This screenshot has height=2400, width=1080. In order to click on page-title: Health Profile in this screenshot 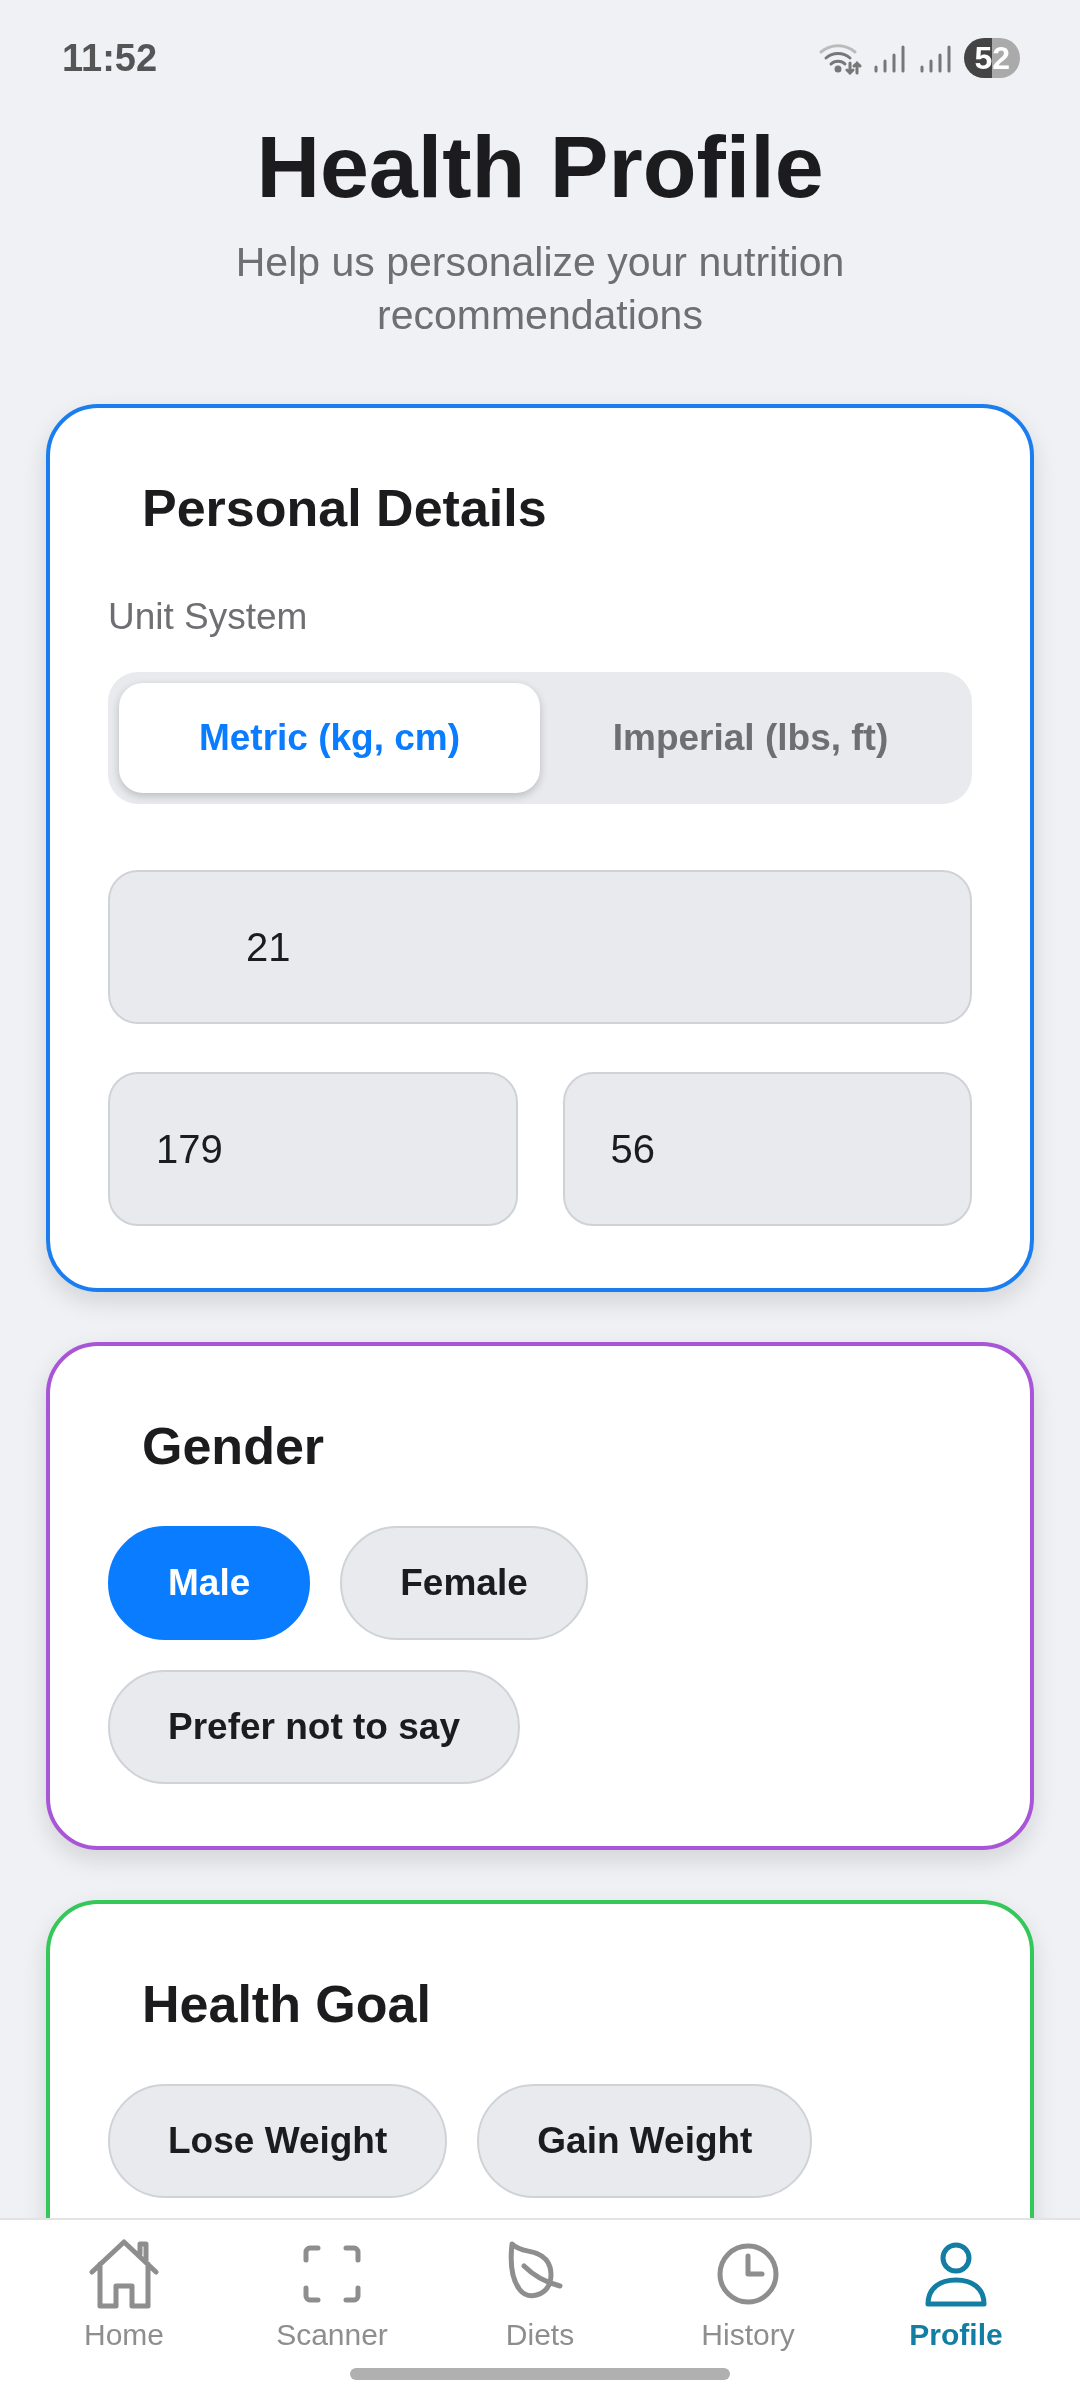, I will do `click(540, 167)`.